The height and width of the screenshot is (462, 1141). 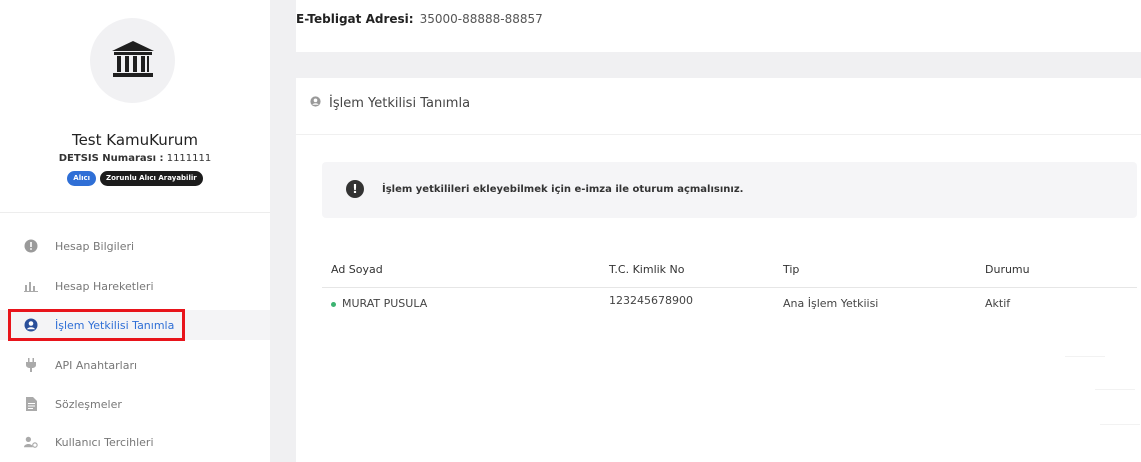 What do you see at coordinates (998, 303) in the screenshot?
I see `cell-durumu: Aktif` at bounding box center [998, 303].